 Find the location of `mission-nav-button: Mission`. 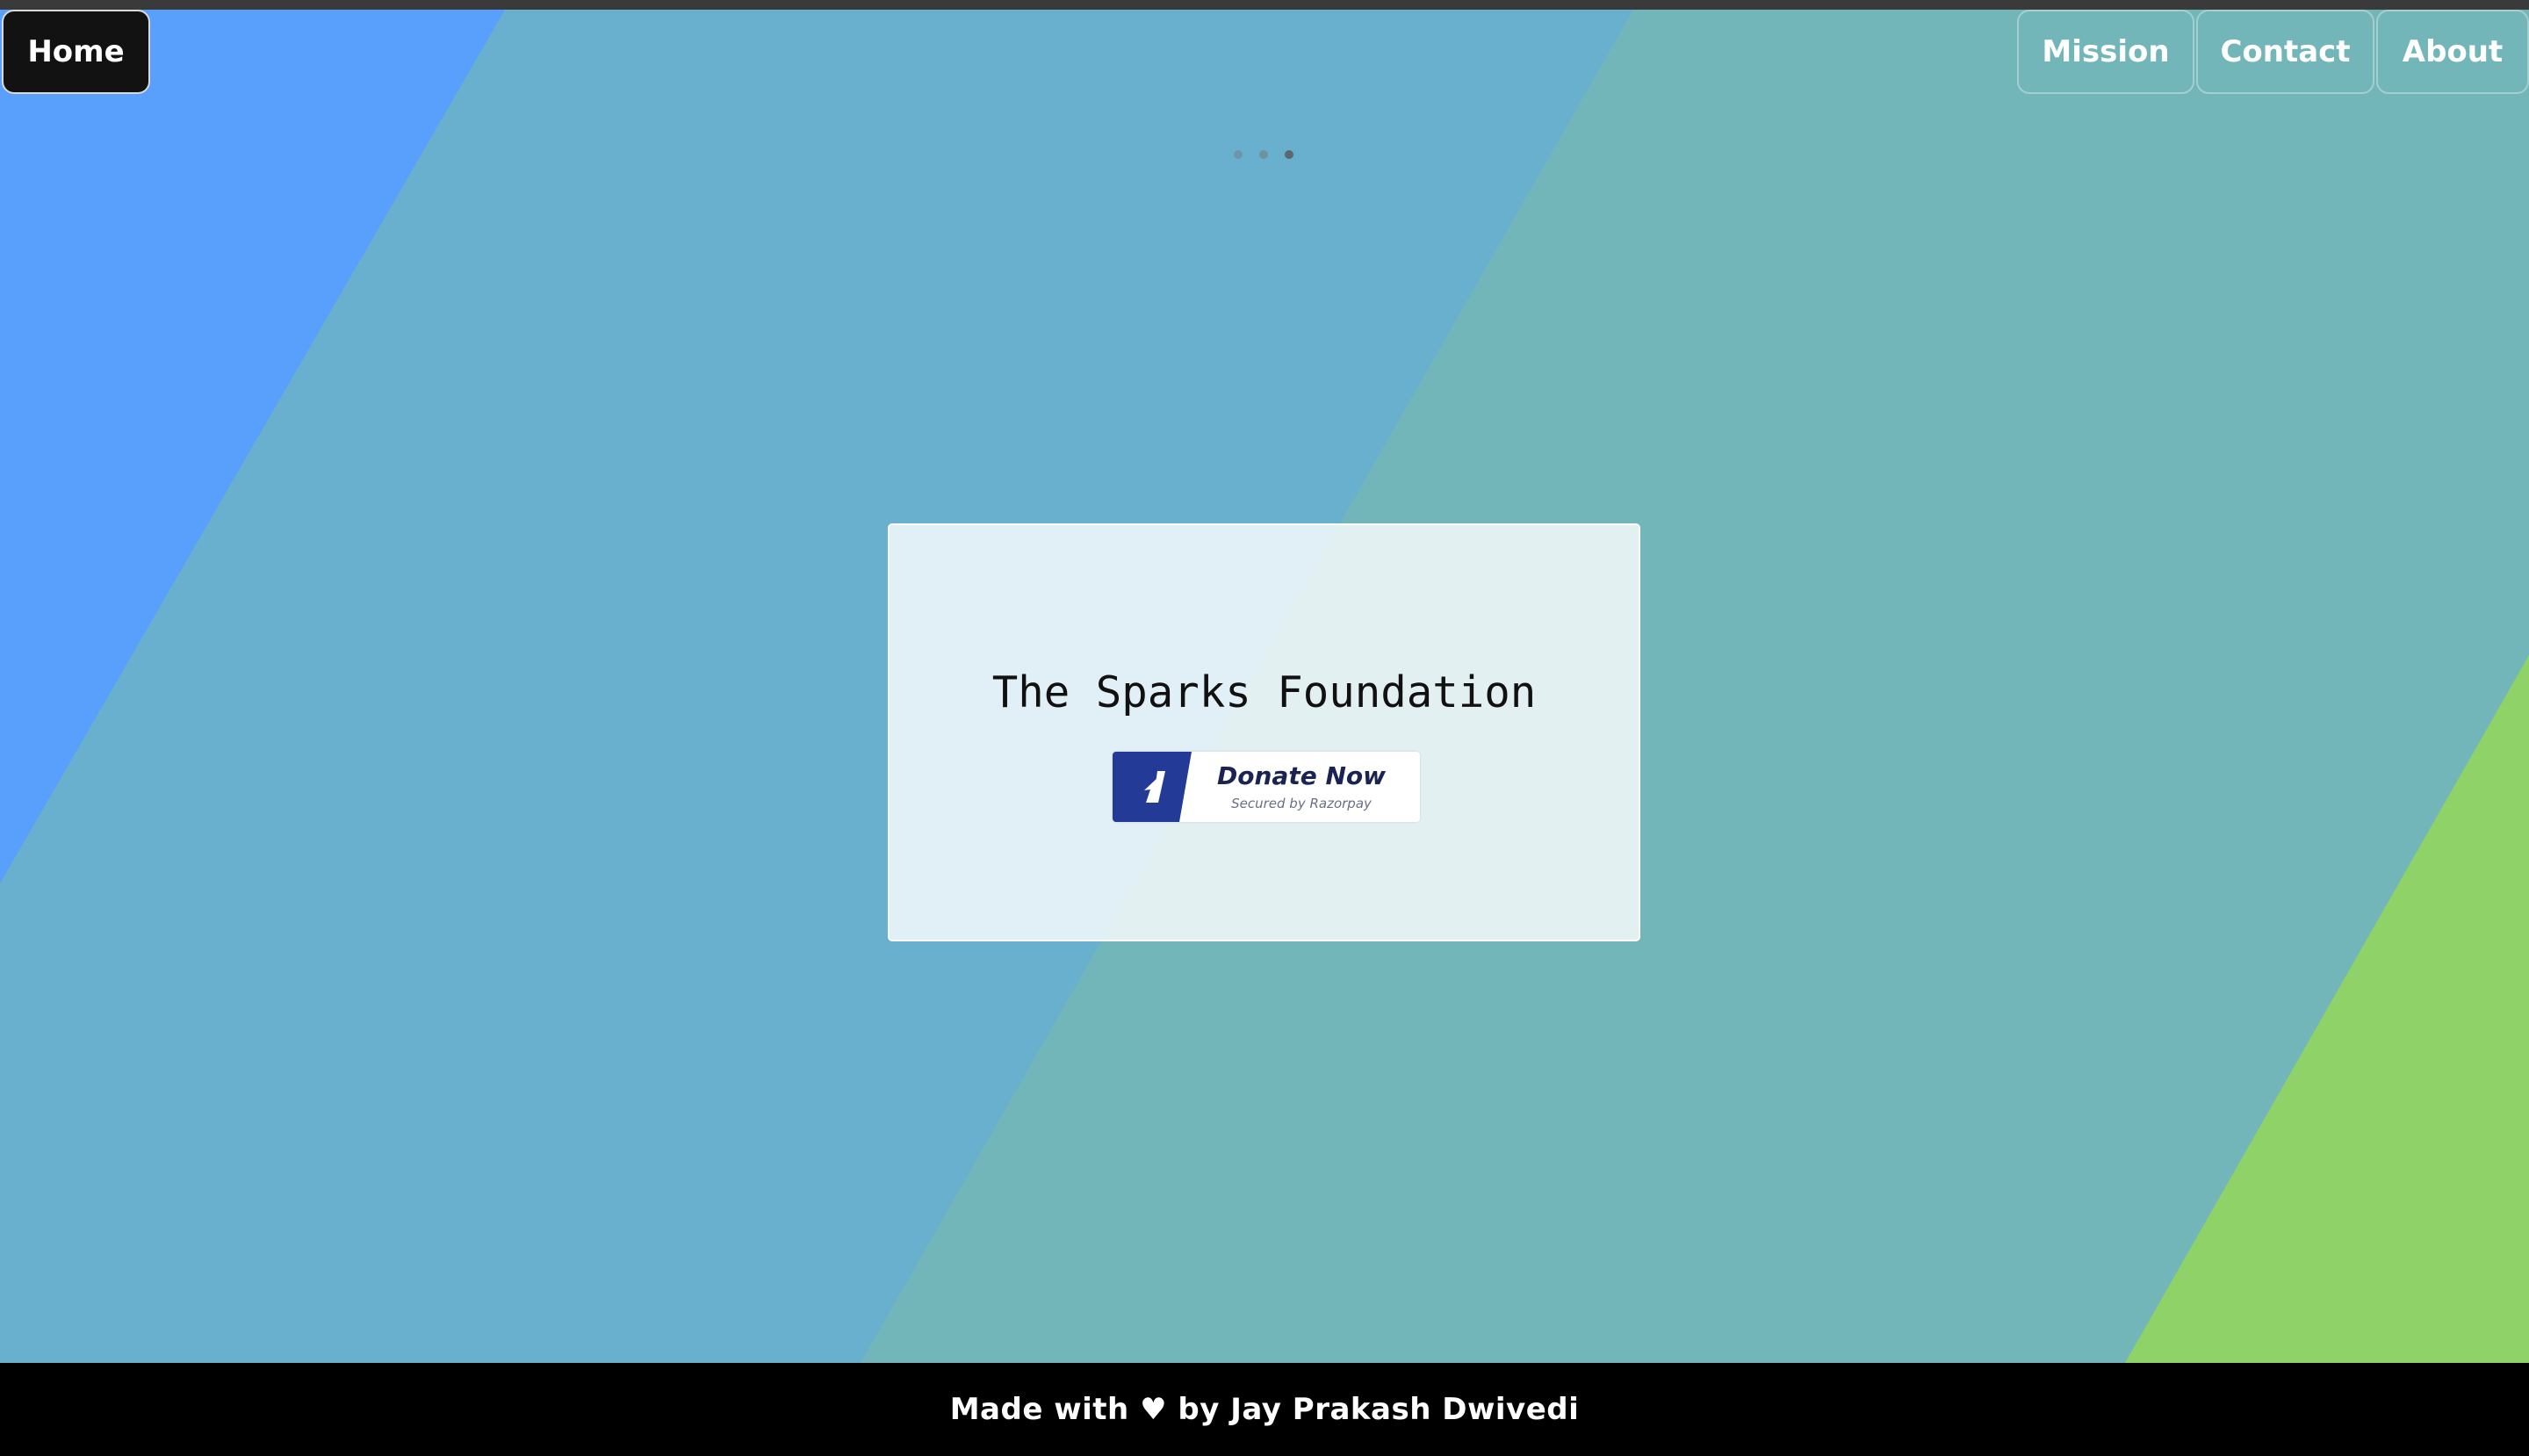

mission-nav-button: Mission is located at coordinates (2105, 52).